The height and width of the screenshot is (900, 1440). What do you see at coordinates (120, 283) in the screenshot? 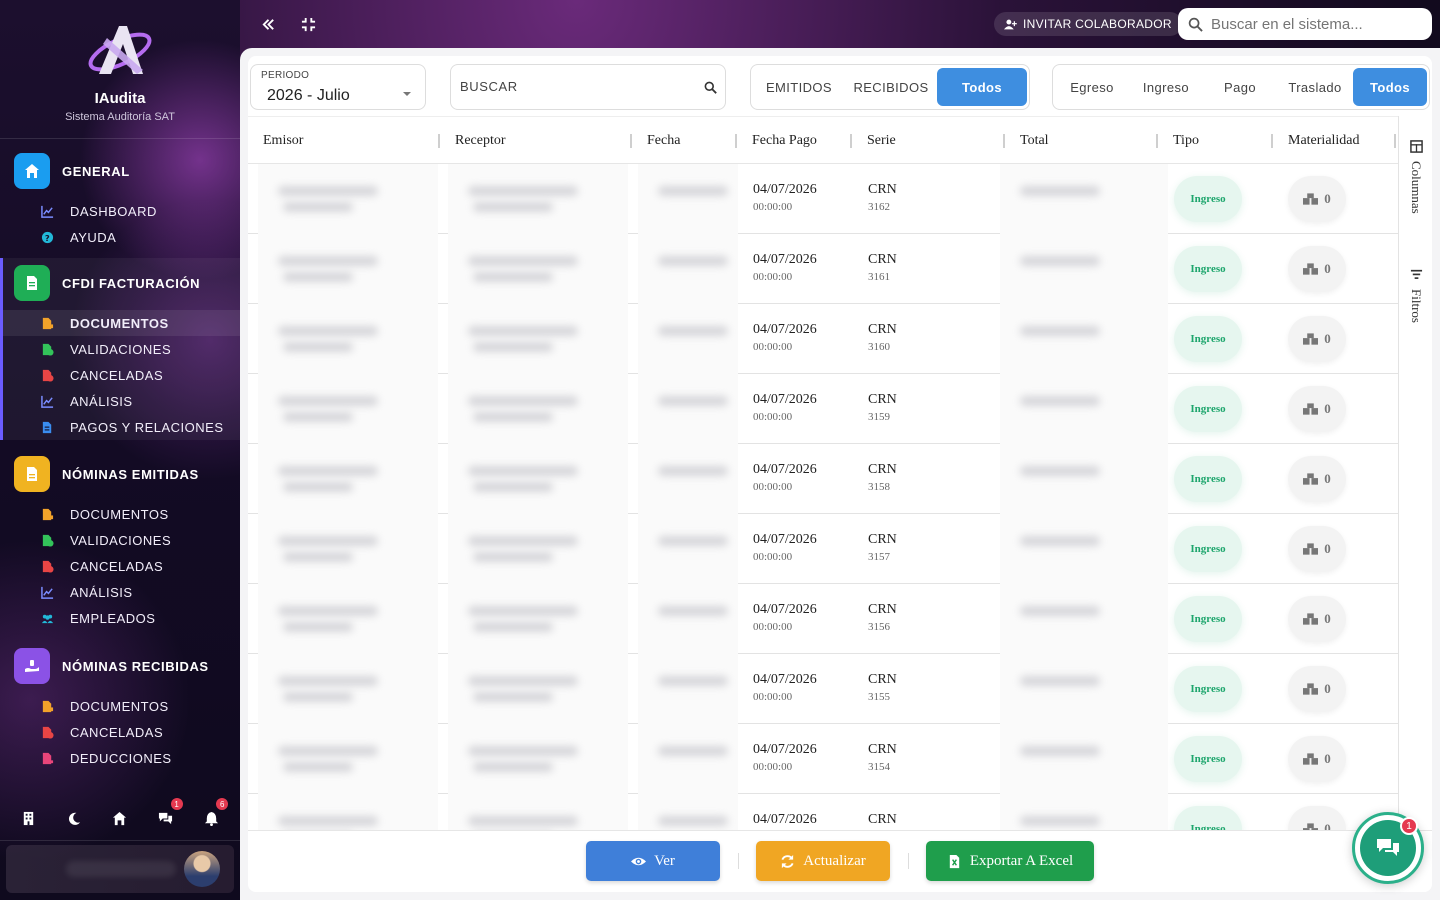
I see `sidebar-section-header: CFDI FACTURACIÓN` at bounding box center [120, 283].